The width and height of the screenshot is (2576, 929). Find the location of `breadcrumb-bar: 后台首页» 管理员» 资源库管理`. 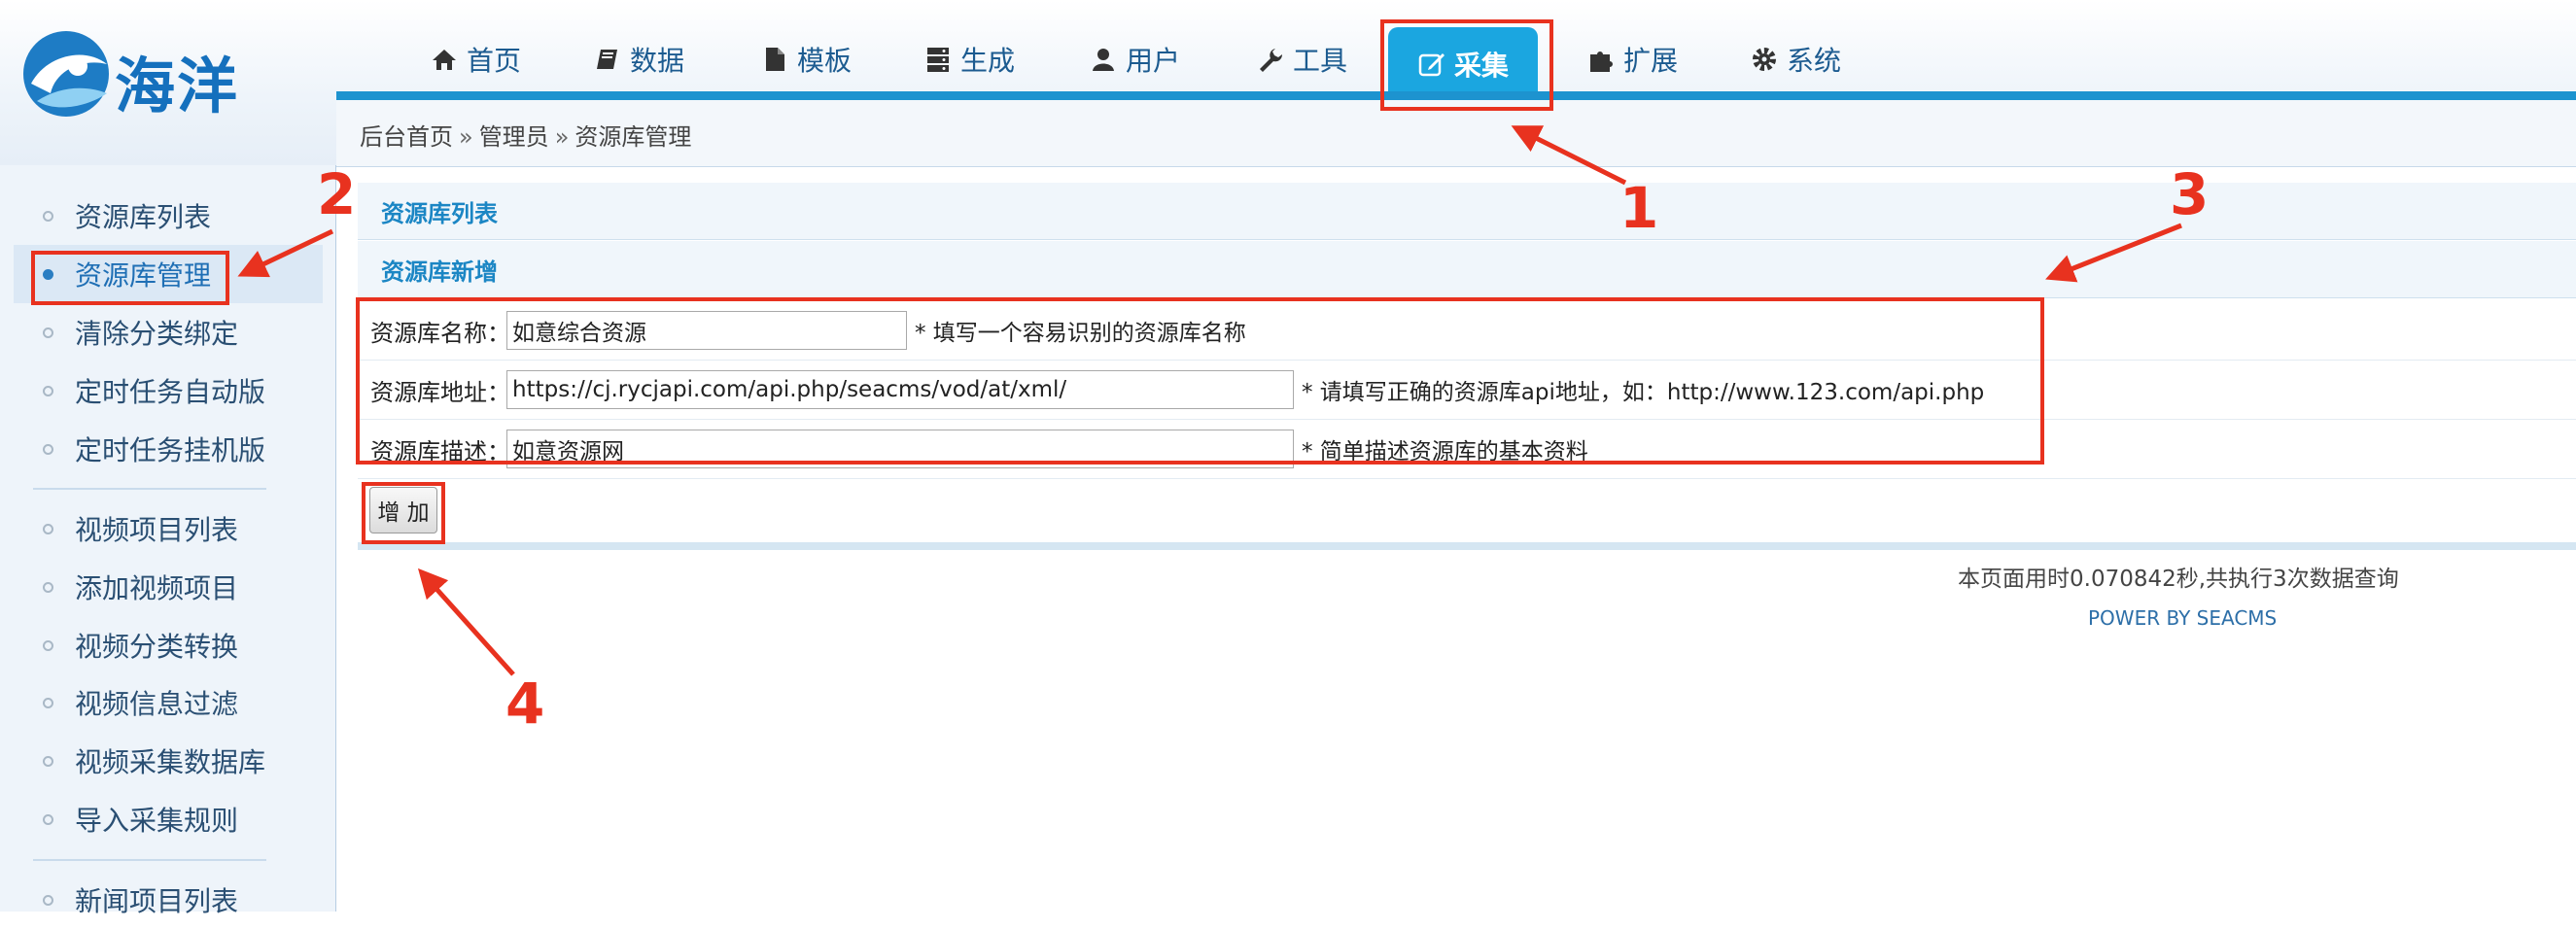

breadcrumb-bar: 后台首页» 管理员» 资源库管理 is located at coordinates (1456, 133).